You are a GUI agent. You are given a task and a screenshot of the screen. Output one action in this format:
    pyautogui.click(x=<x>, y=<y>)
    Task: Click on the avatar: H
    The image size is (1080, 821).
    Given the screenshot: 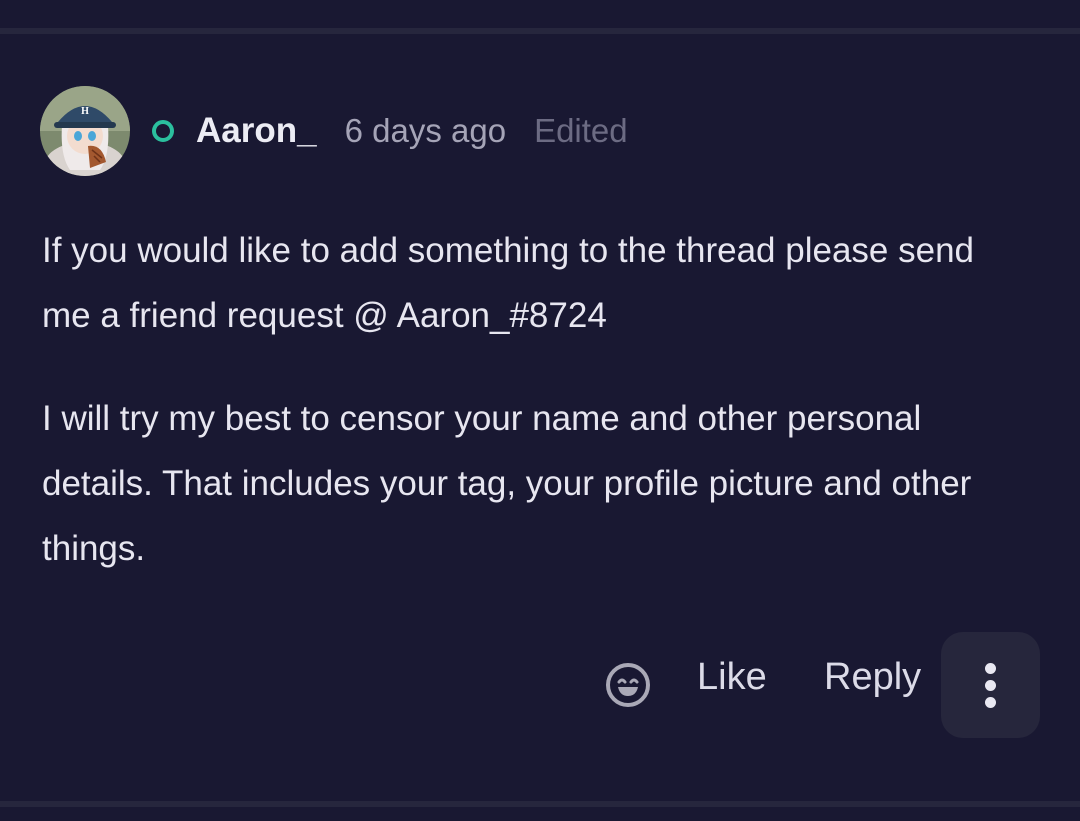 What is the action you would take?
    pyautogui.click(x=85, y=131)
    